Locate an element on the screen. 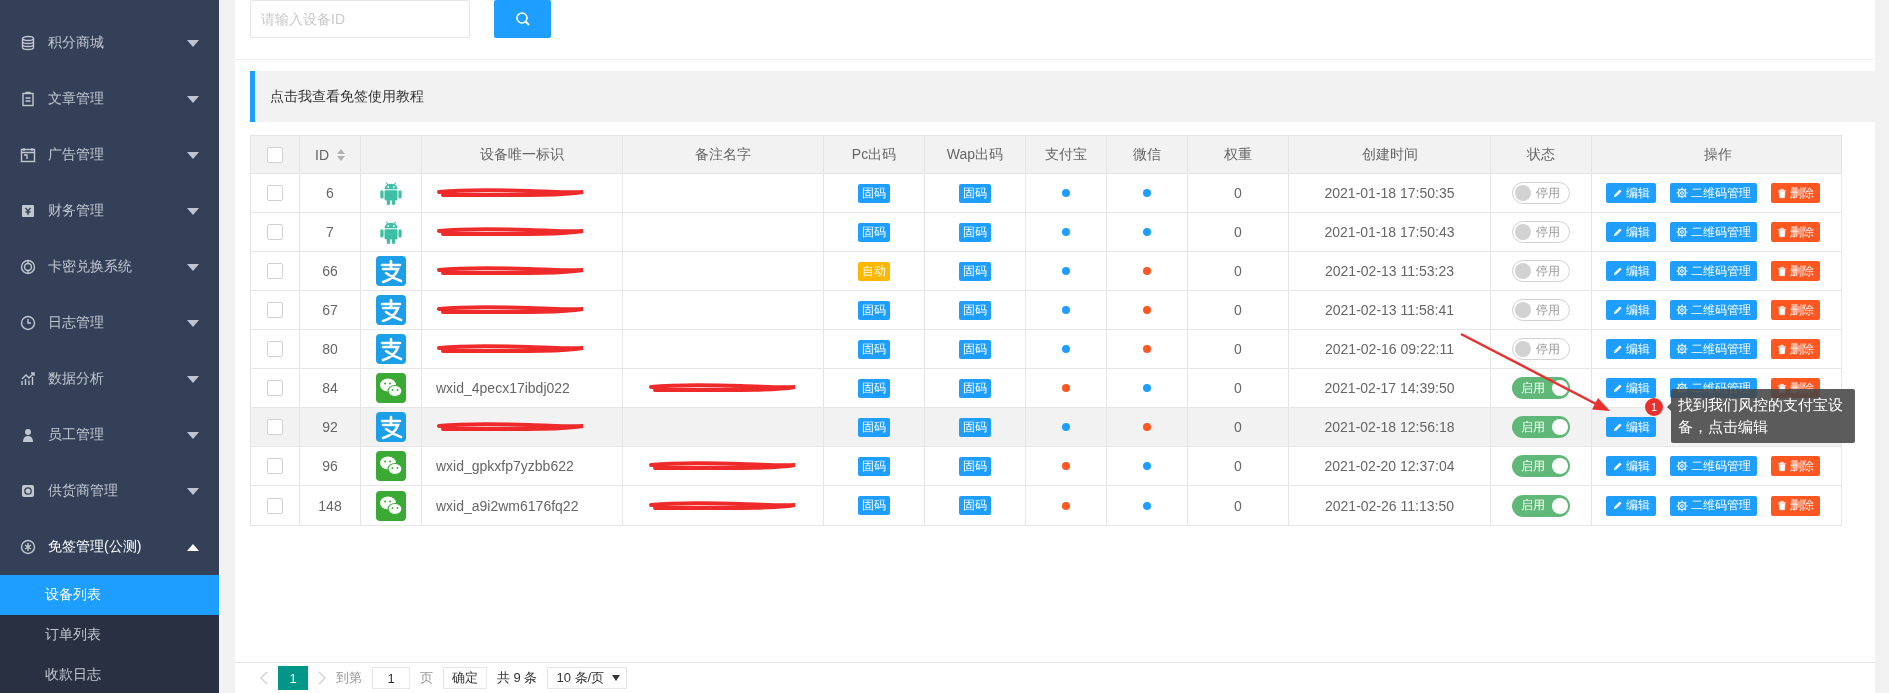  sort-icon is located at coordinates (341, 154).